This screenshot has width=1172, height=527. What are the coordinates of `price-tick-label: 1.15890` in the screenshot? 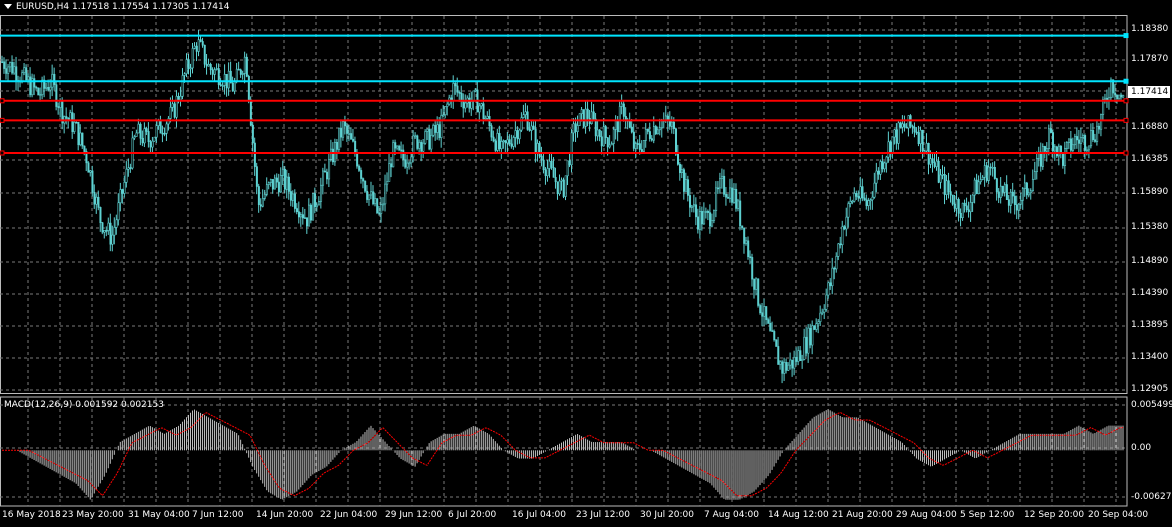 It's located at (1150, 192).